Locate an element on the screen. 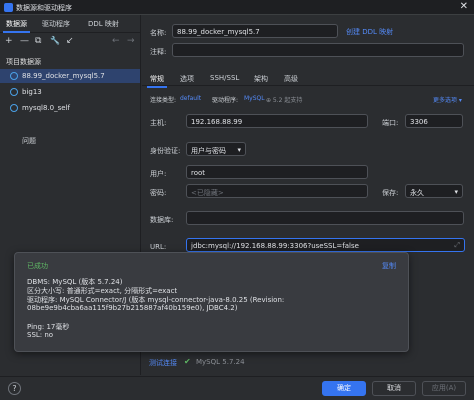 The height and width of the screenshot is (400, 474). left-tabs: 数据源 驱动程序 DDL 映射 is located at coordinates (70, 24).